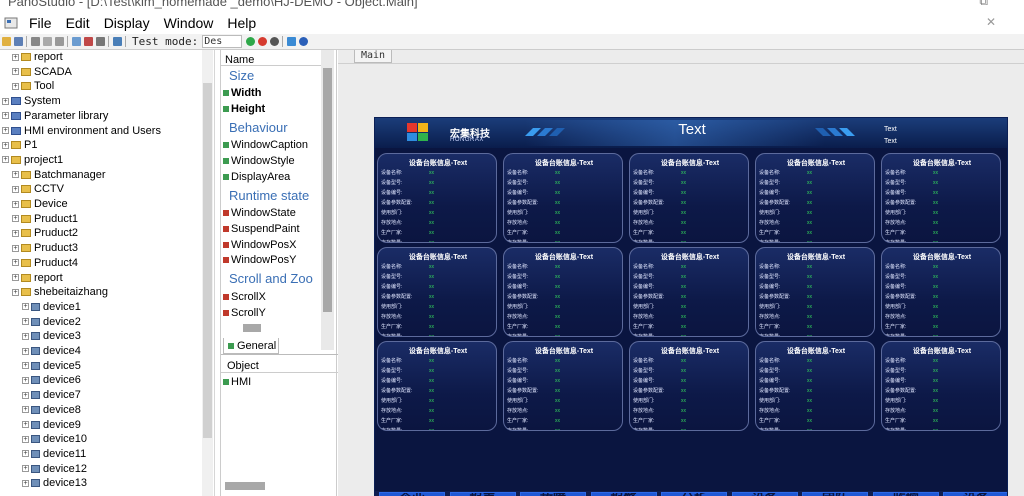 The image size is (1024, 496). I want to click on tree-item: + SCADA, so click(42, 72).